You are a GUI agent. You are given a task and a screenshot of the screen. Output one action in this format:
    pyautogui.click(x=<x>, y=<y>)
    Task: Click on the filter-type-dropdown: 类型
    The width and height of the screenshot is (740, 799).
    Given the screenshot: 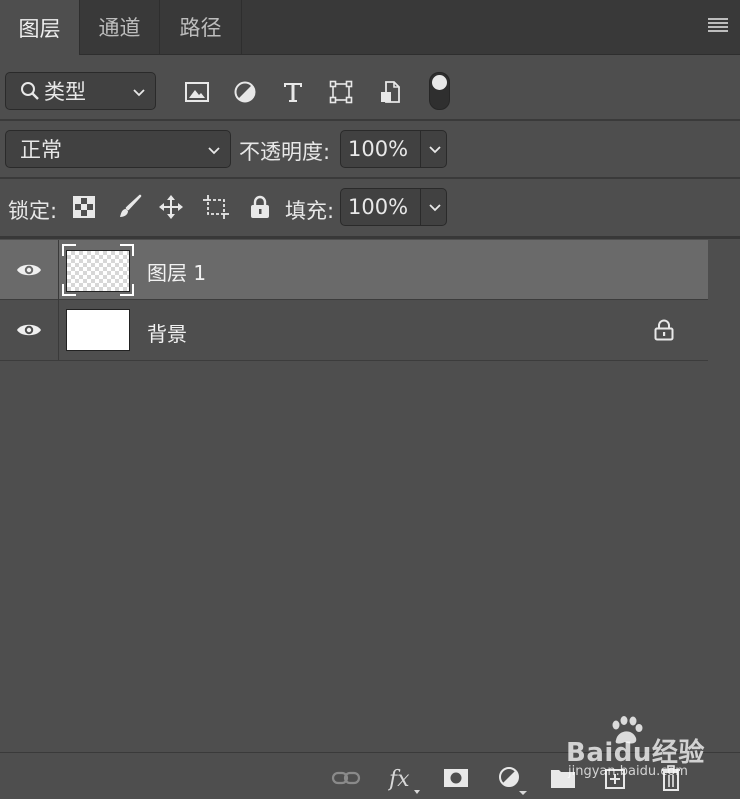 What is the action you would take?
    pyautogui.click(x=80, y=91)
    